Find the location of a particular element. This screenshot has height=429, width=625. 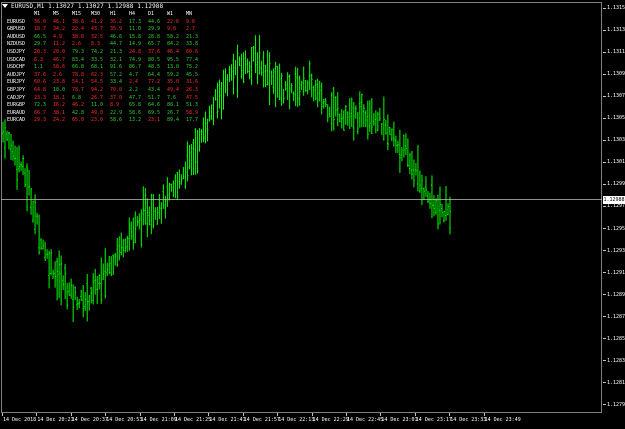

matrix-timeframe-header: M5 is located at coordinates (56, 14).